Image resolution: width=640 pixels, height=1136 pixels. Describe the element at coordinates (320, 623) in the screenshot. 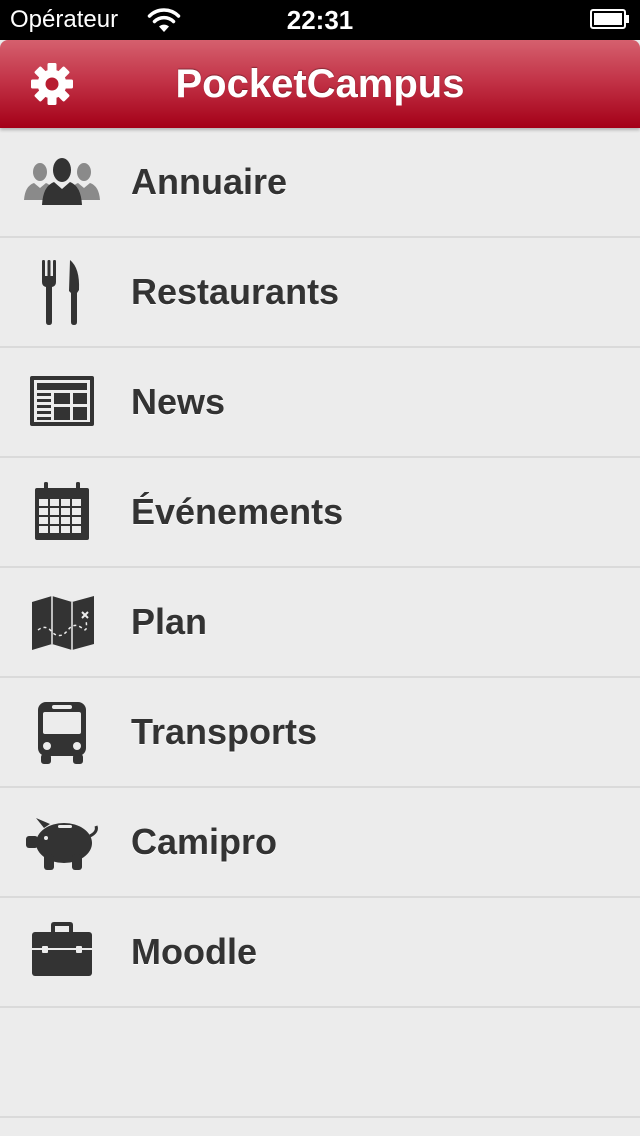

I see `menu-item-plan: Plan` at that location.